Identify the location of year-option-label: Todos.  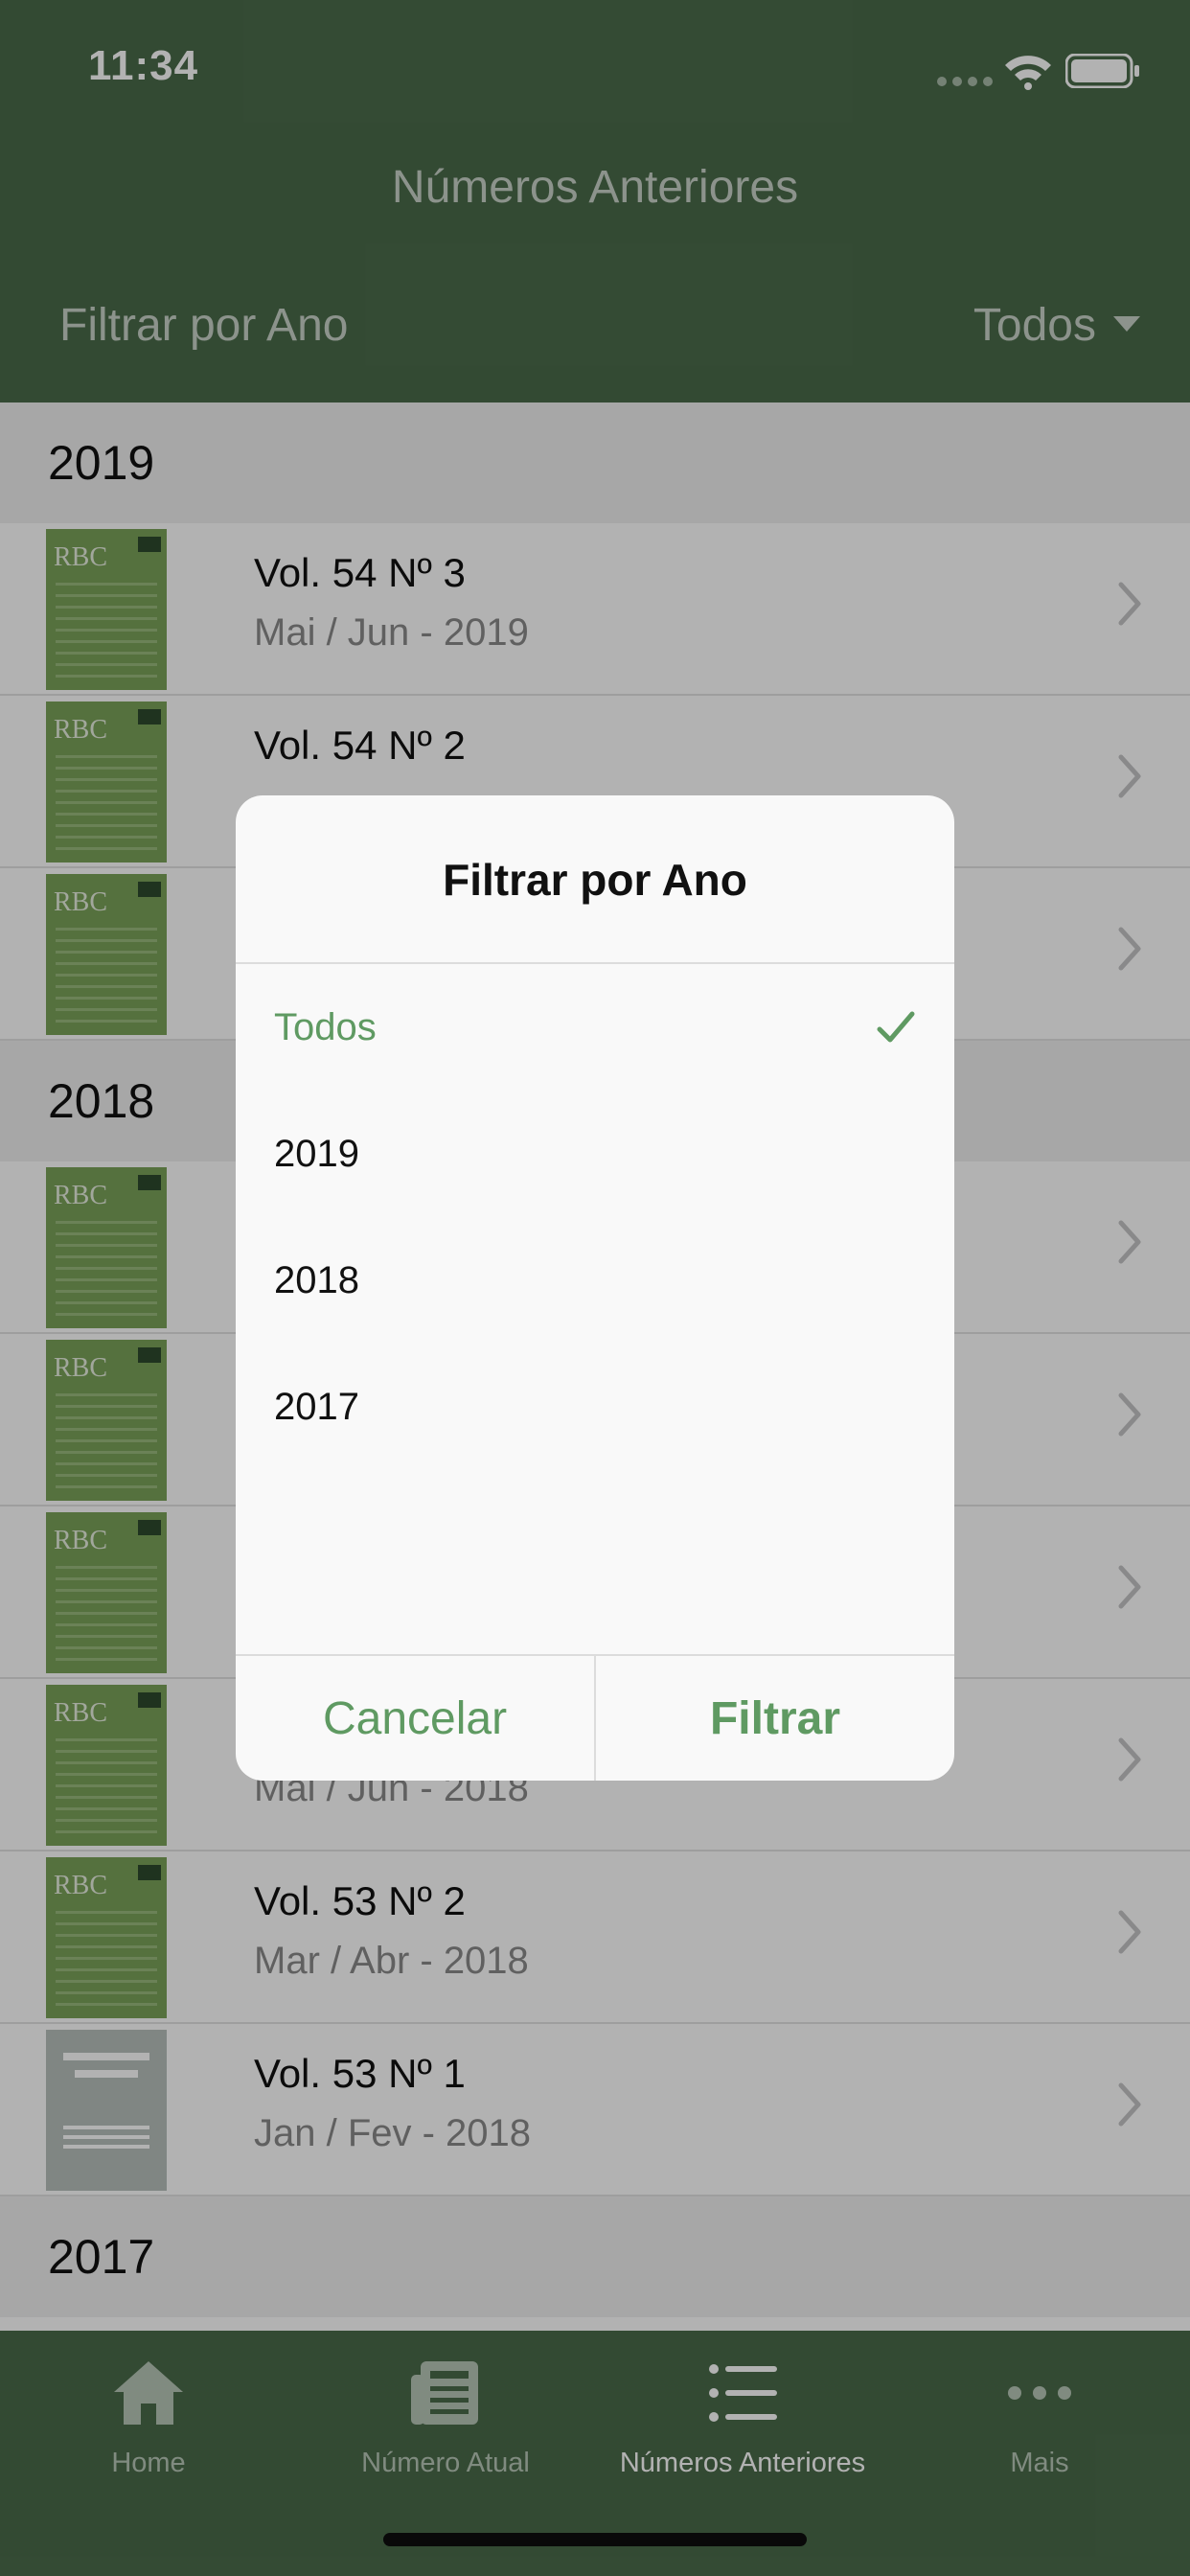
(326, 1027).